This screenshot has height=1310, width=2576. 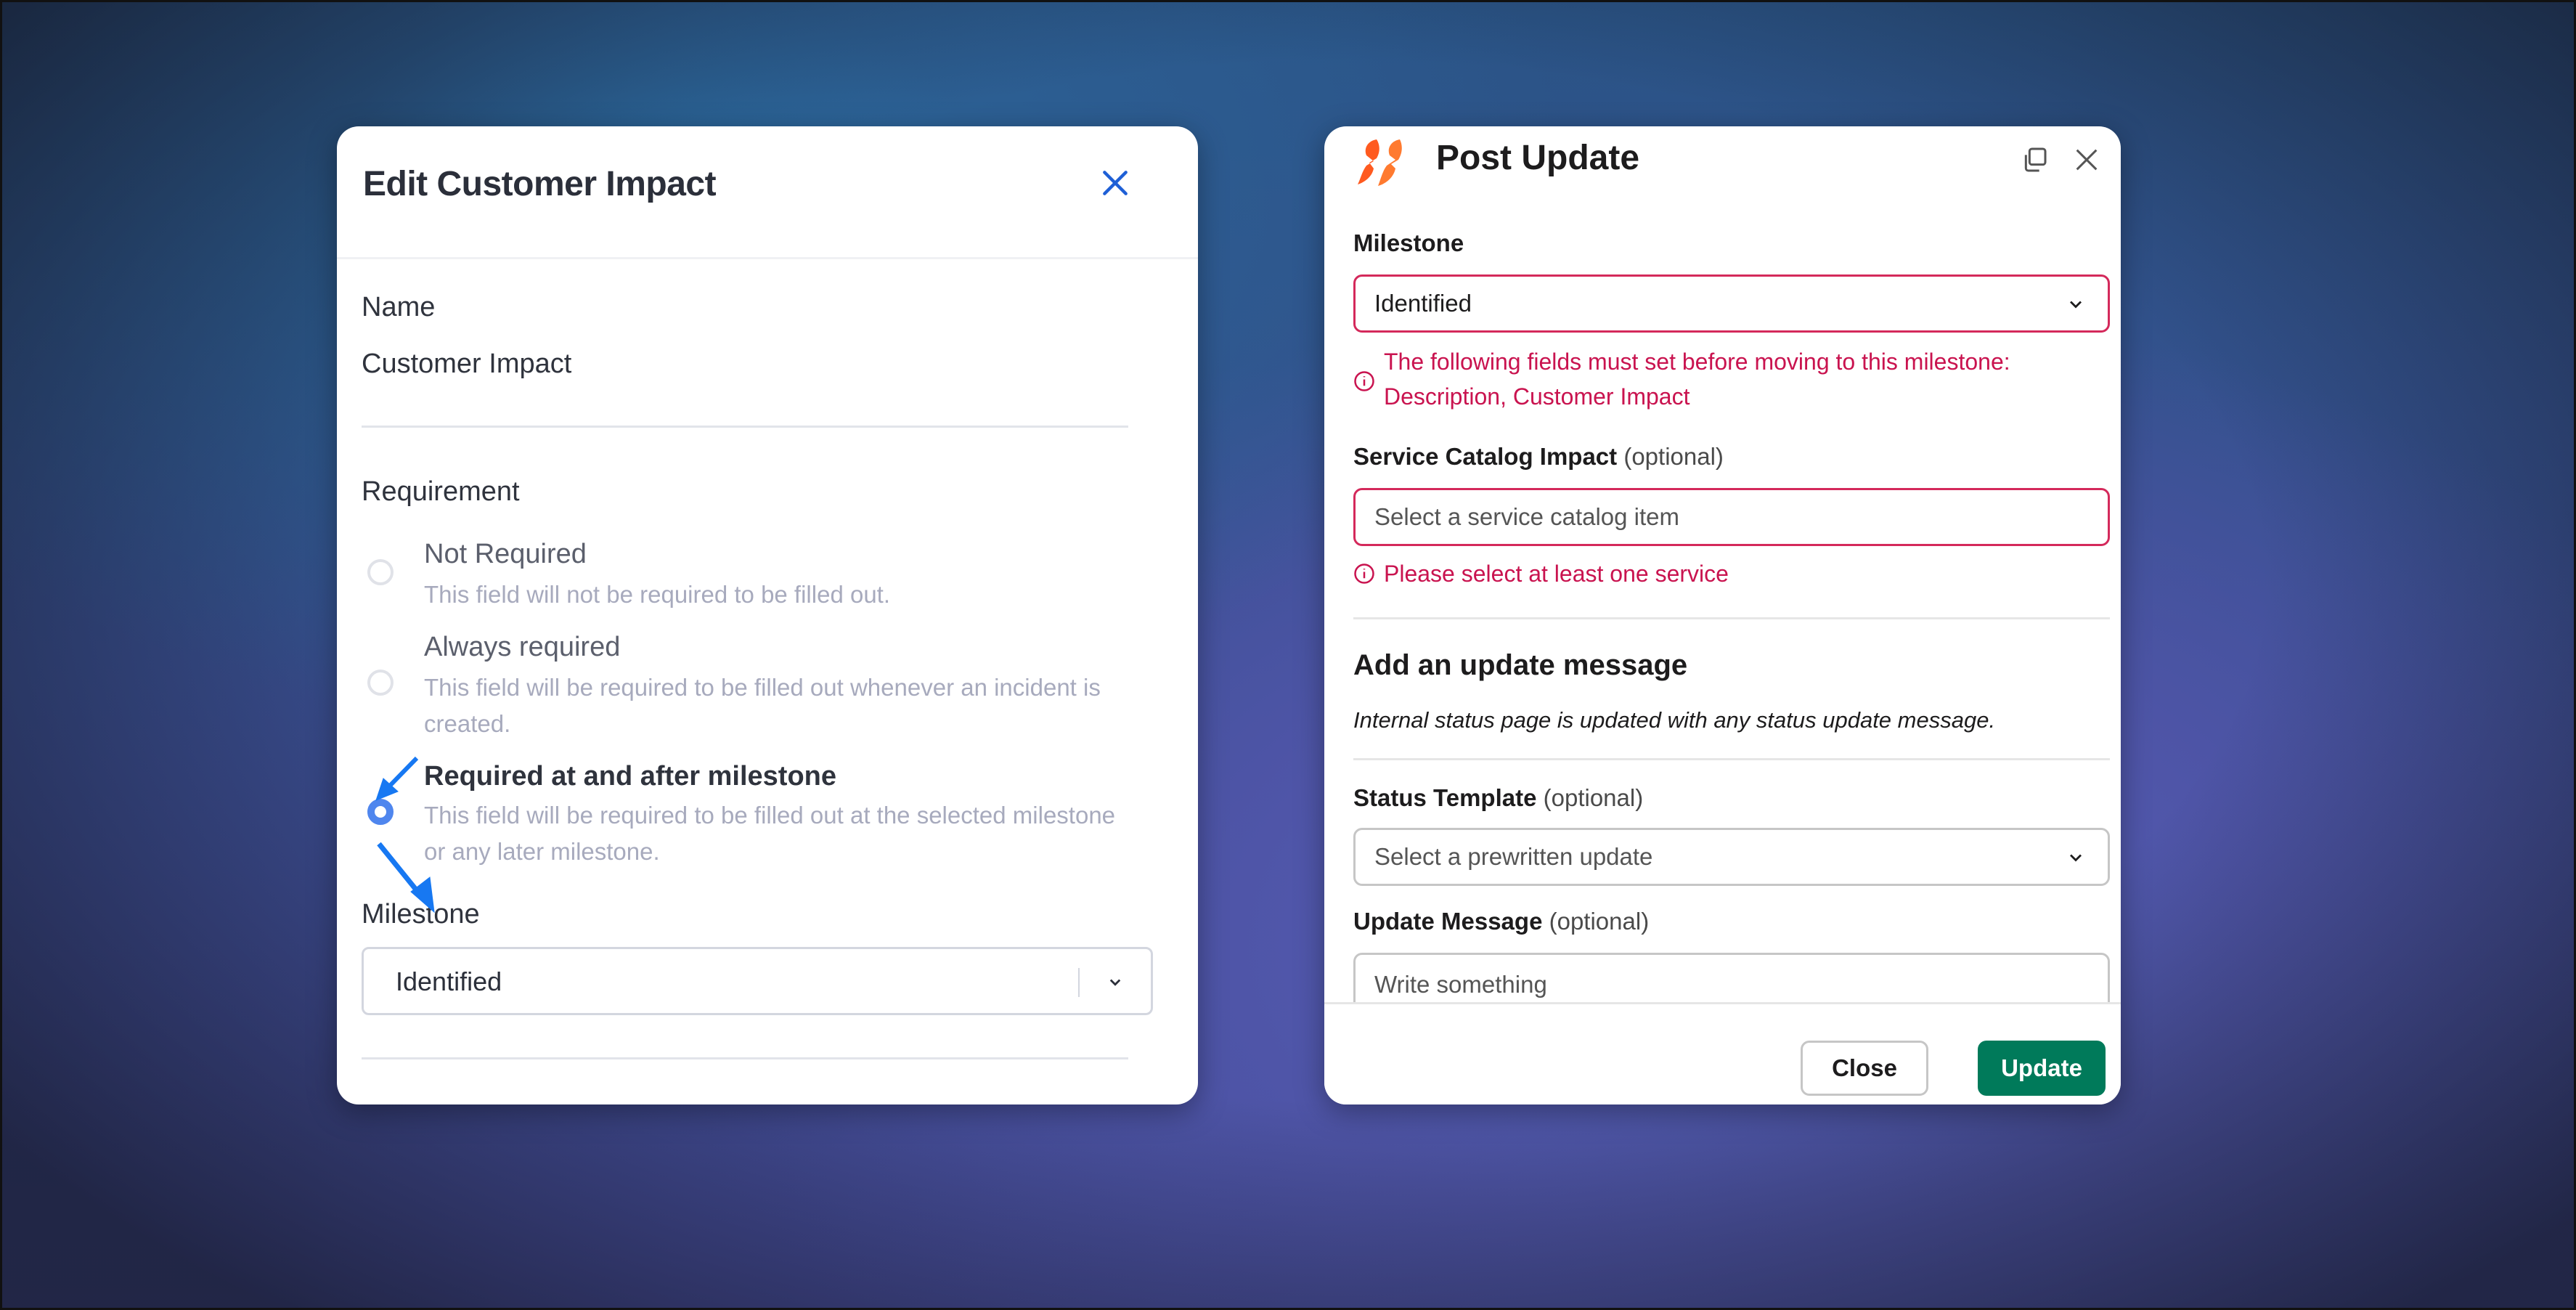 I want to click on section-heading: Add an update message, so click(x=1521, y=665).